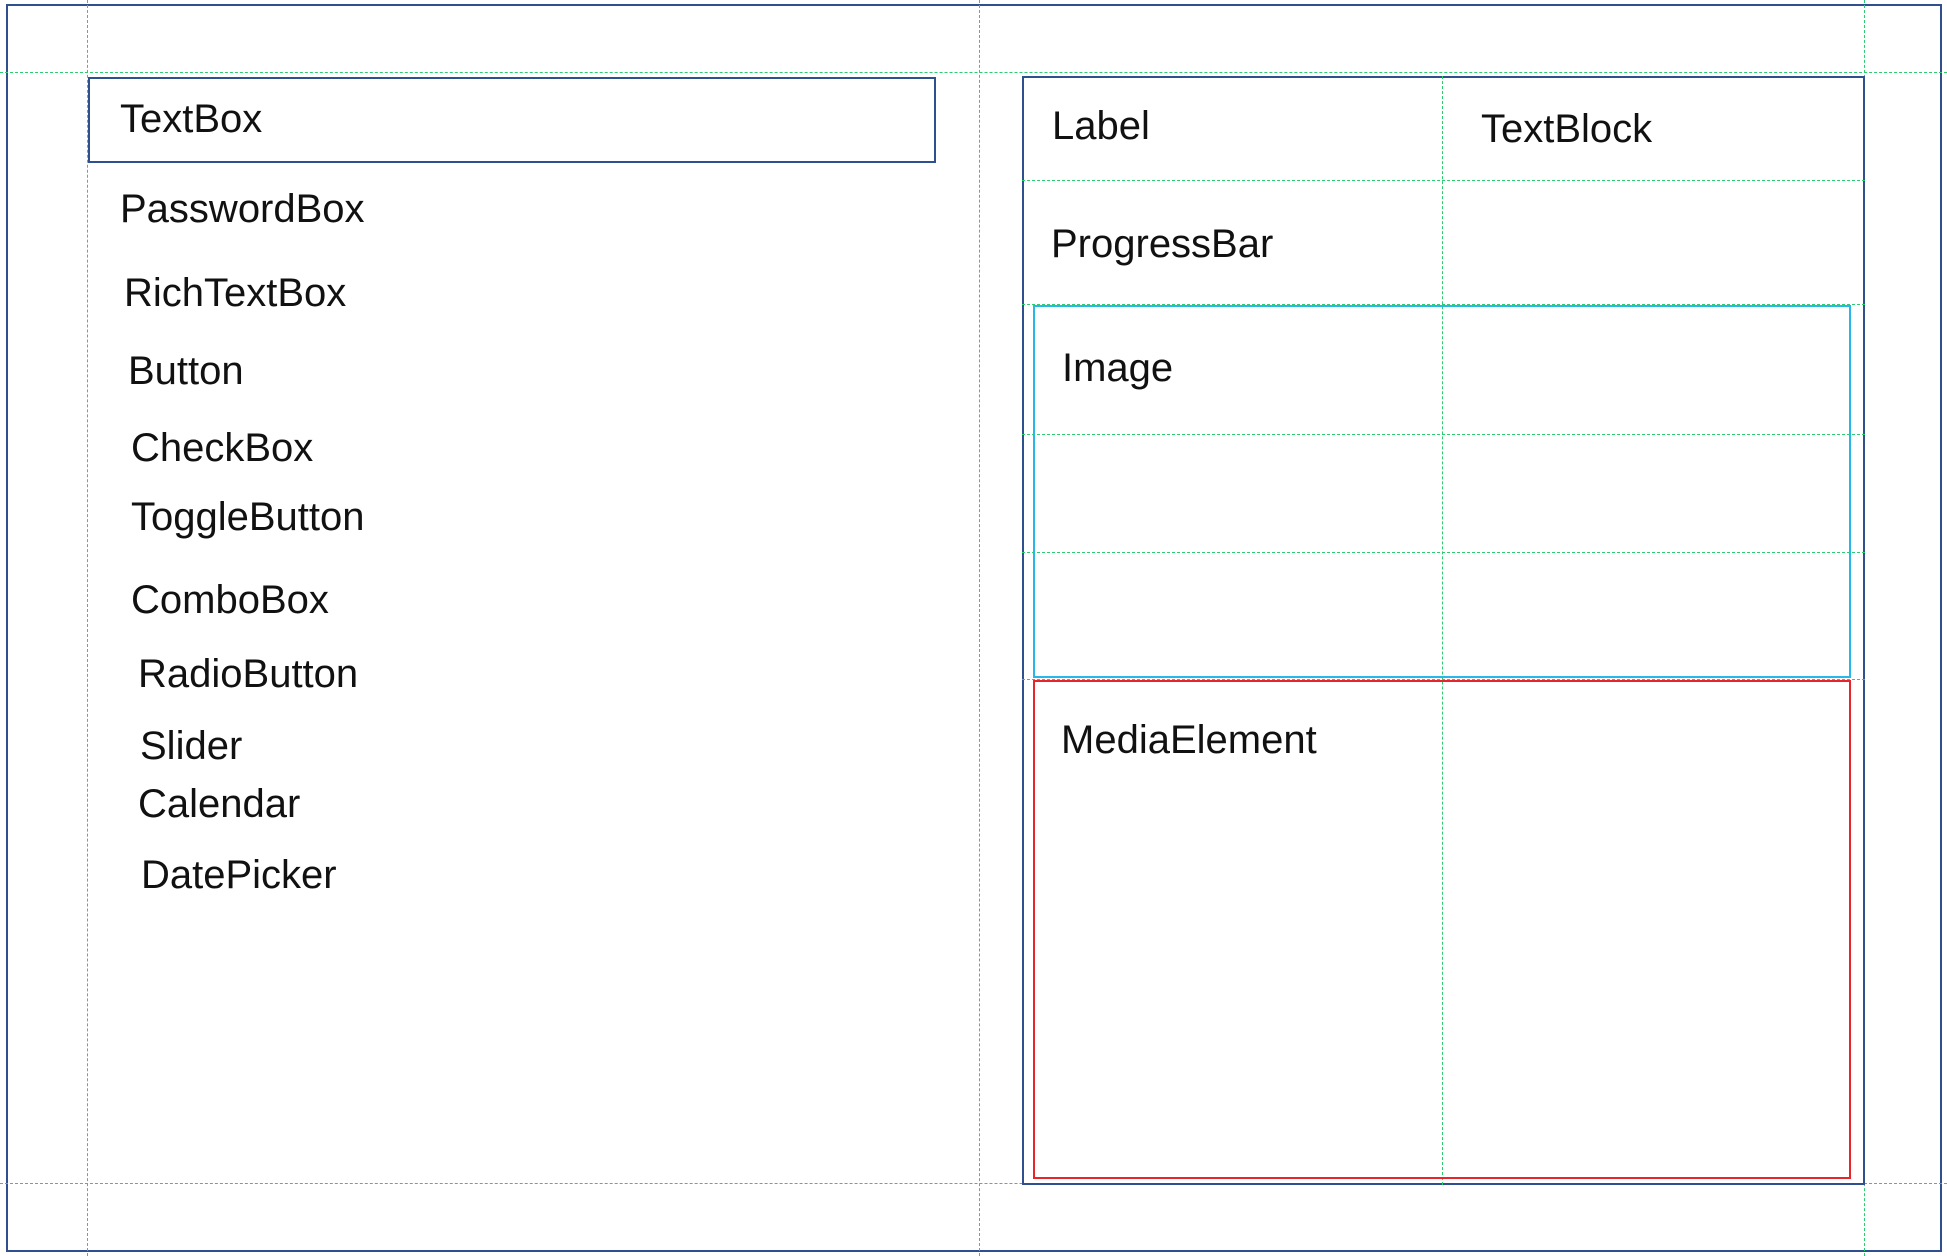 The width and height of the screenshot is (1947, 1256). I want to click on image-control: Image, so click(1118, 368).